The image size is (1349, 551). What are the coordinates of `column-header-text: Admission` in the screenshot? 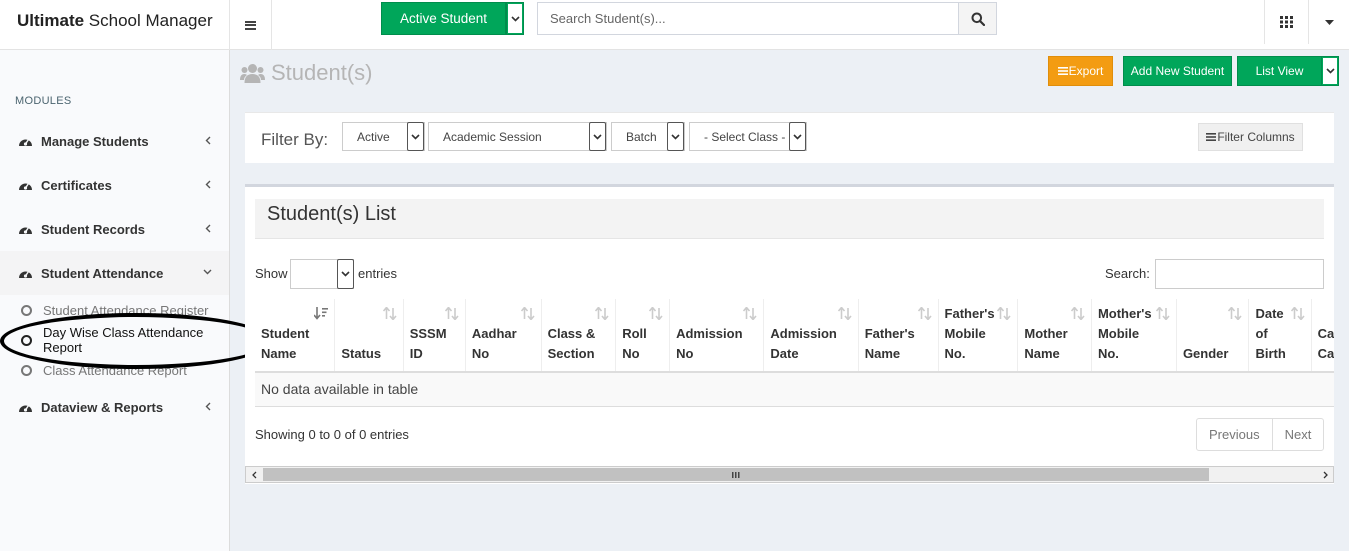 It's located at (803, 333).